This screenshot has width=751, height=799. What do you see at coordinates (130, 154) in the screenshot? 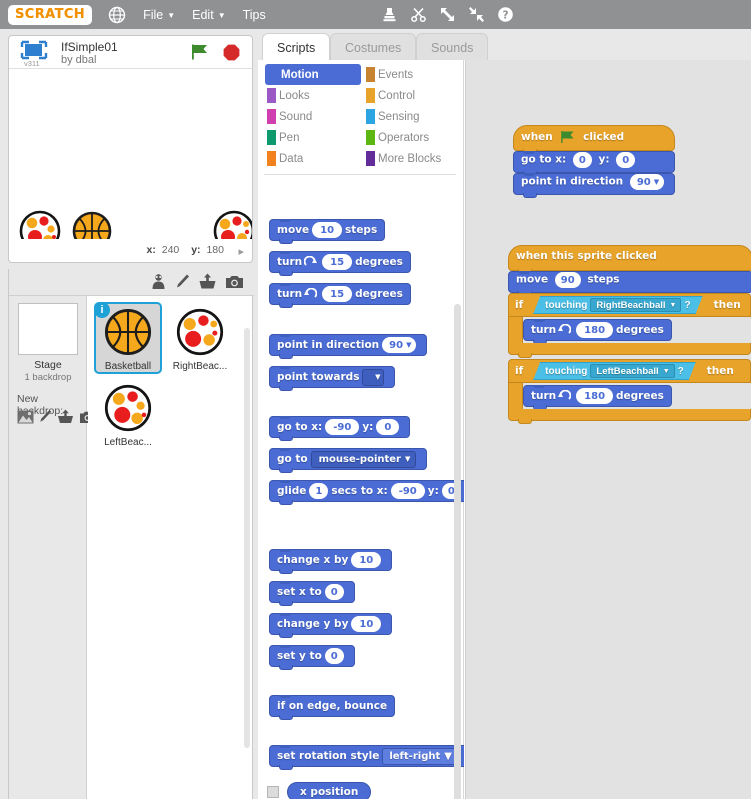
I see `stage-canvas` at bounding box center [130, 154].